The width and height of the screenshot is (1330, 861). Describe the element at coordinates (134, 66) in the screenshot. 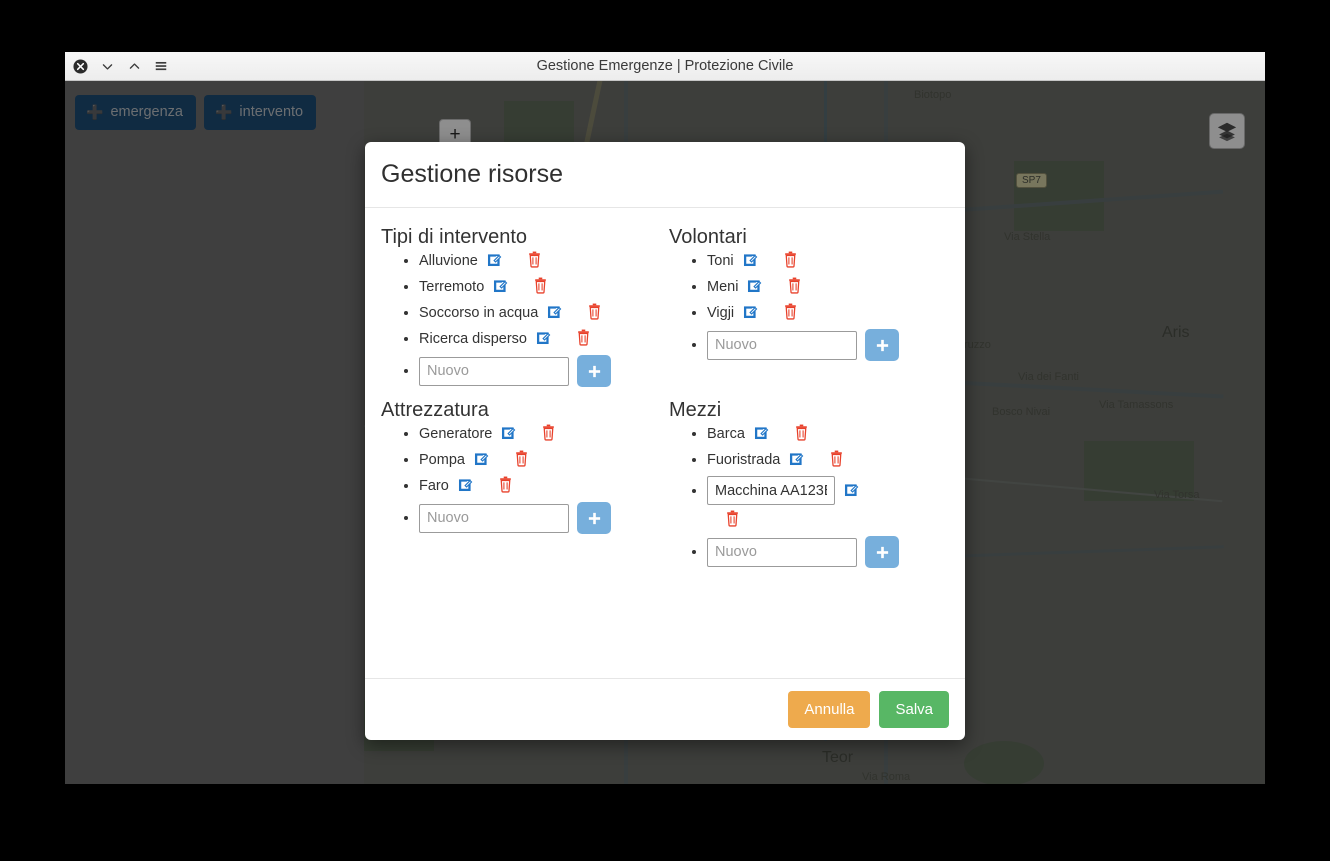

I see `chevron-up-icon` at that location.